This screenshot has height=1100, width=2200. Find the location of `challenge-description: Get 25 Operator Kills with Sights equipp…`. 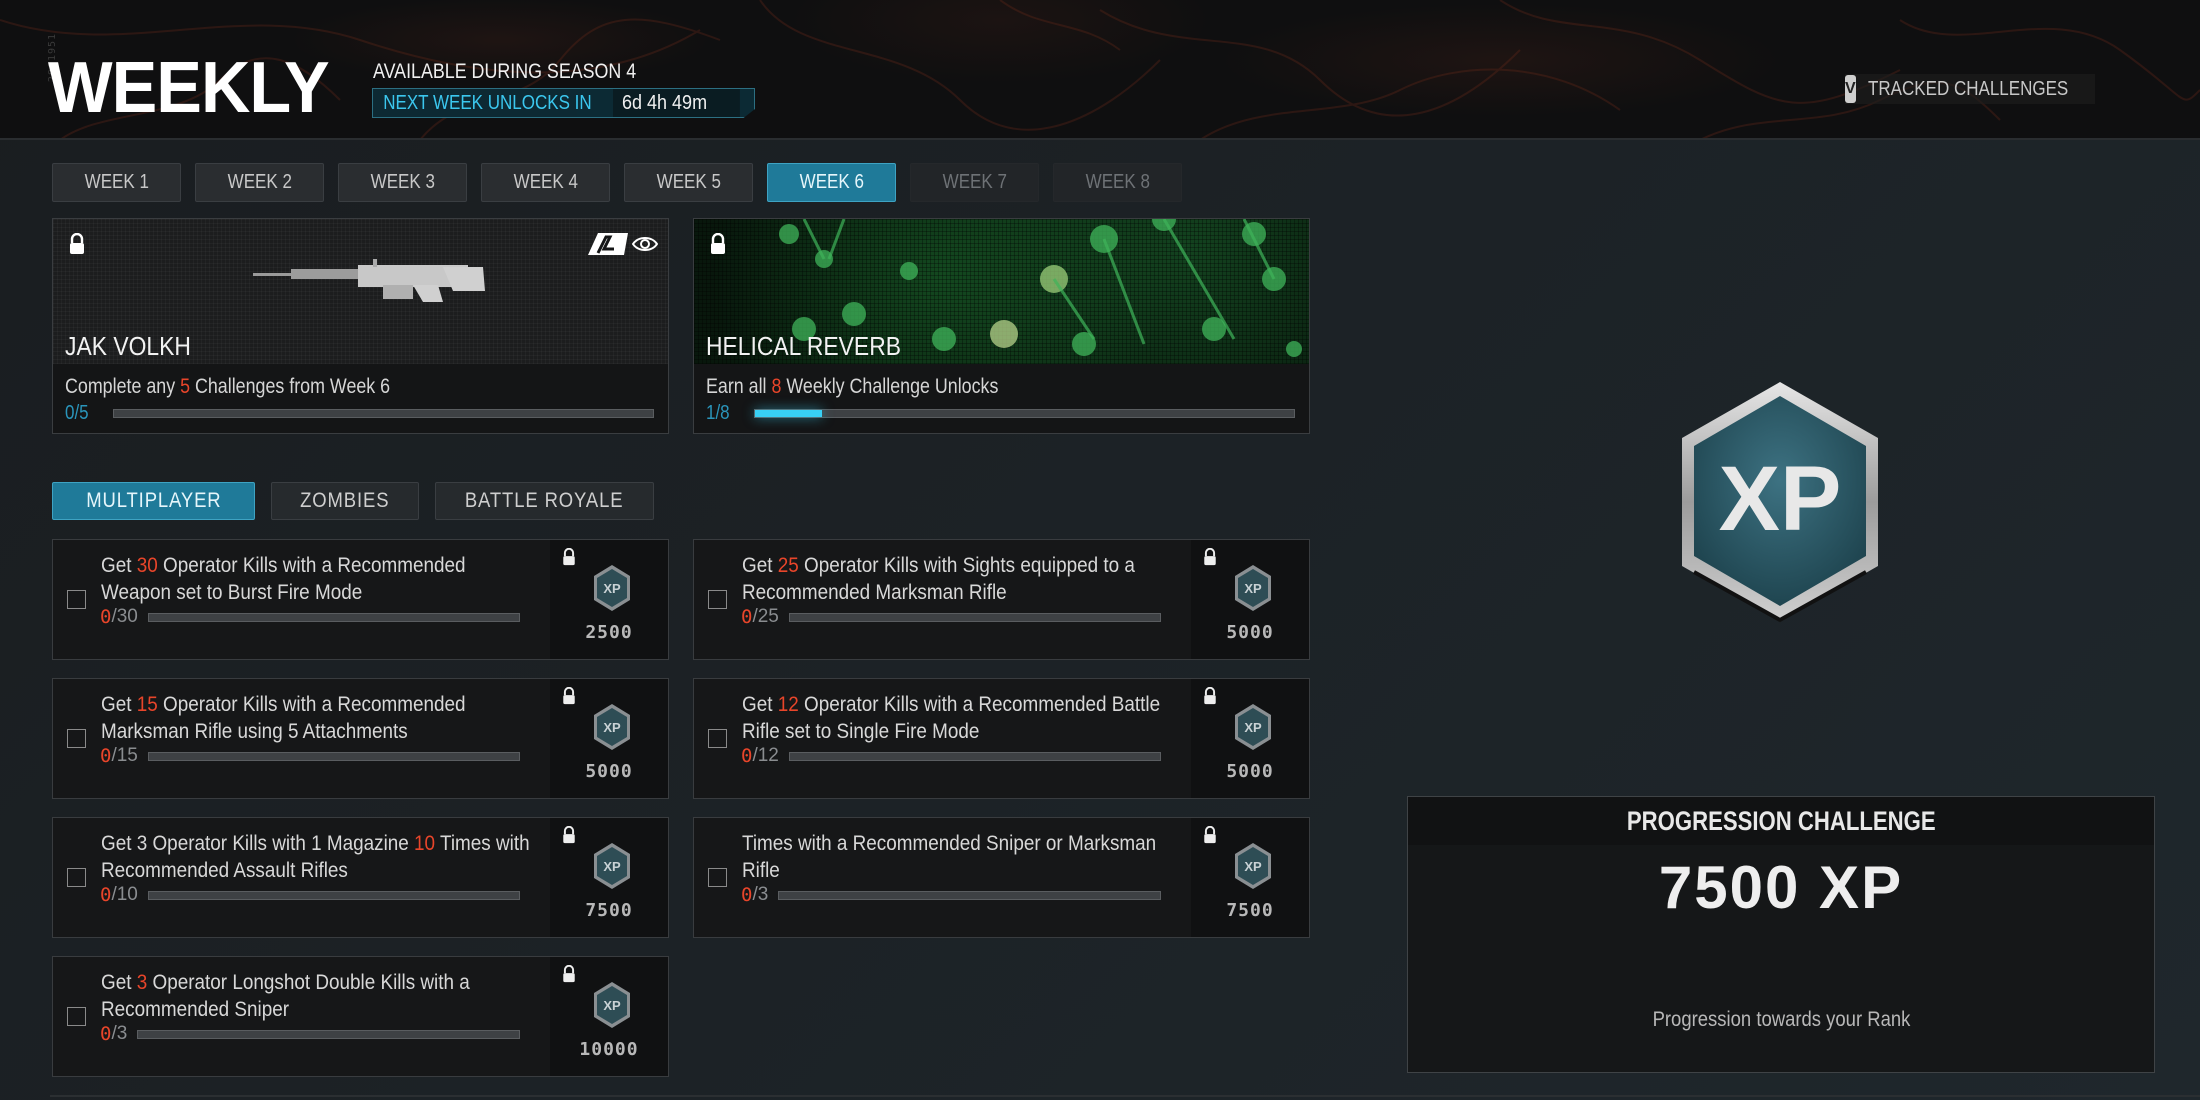

challenge-description: Get 25 Operator Kills with Sights equipp… is located at coordinates (938, 579).